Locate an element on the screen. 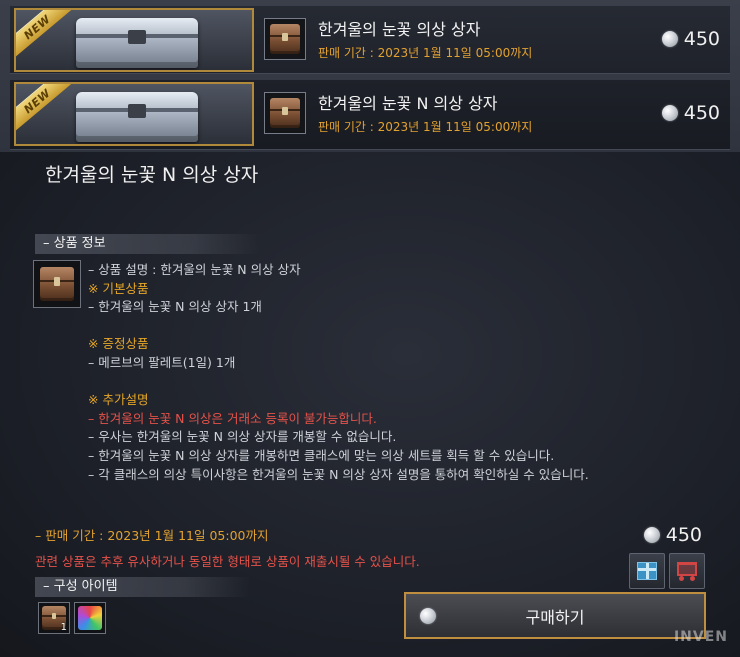 This screenshot has width=740, height=657. desc-line: – 우사는 한겨울의 눈꽃 N 의상 상자를 개봉할 수 없습니다. is located at coordinates (242, 437).